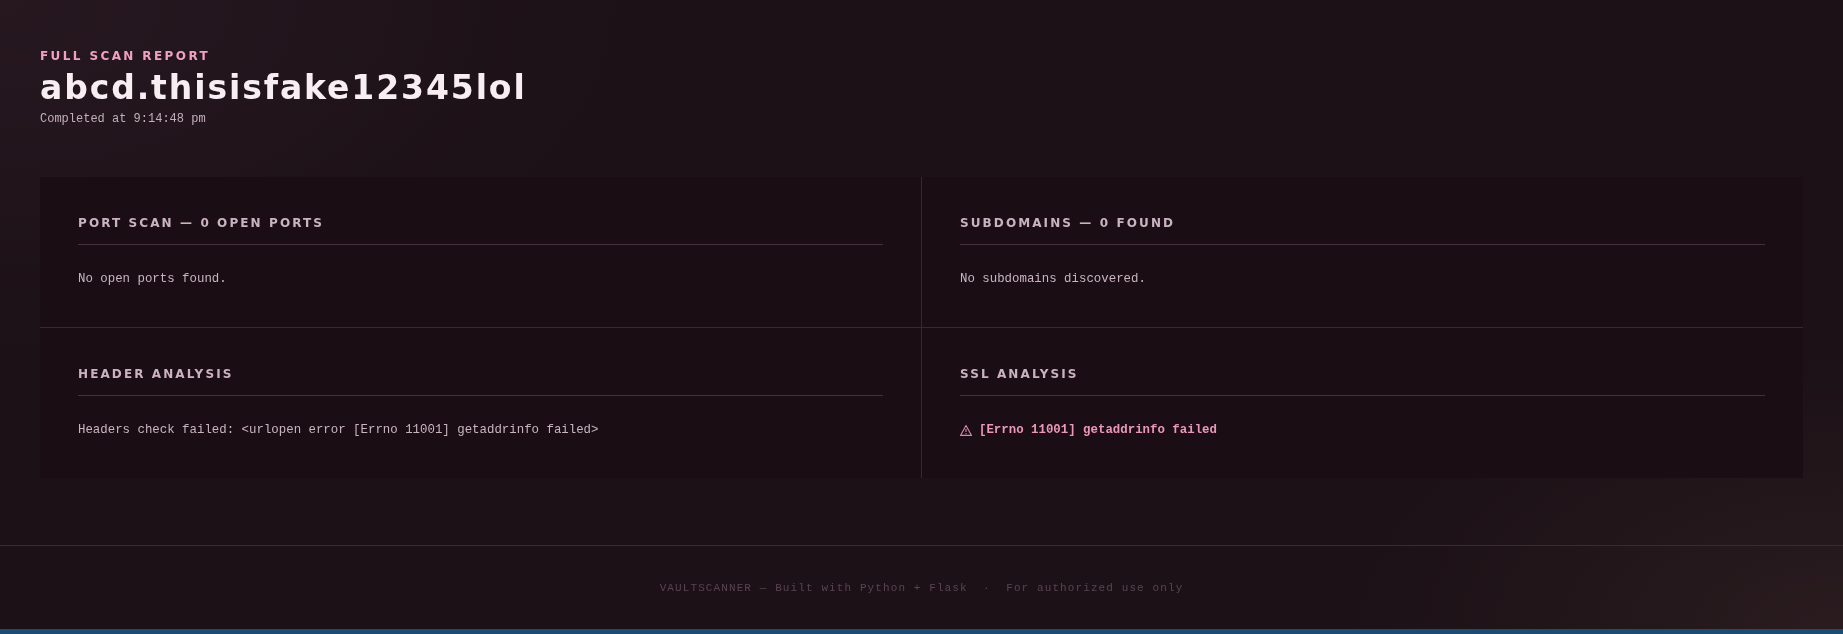  I want to click on panel-heading: SSL ANALYSIS, so click(1362, 381).